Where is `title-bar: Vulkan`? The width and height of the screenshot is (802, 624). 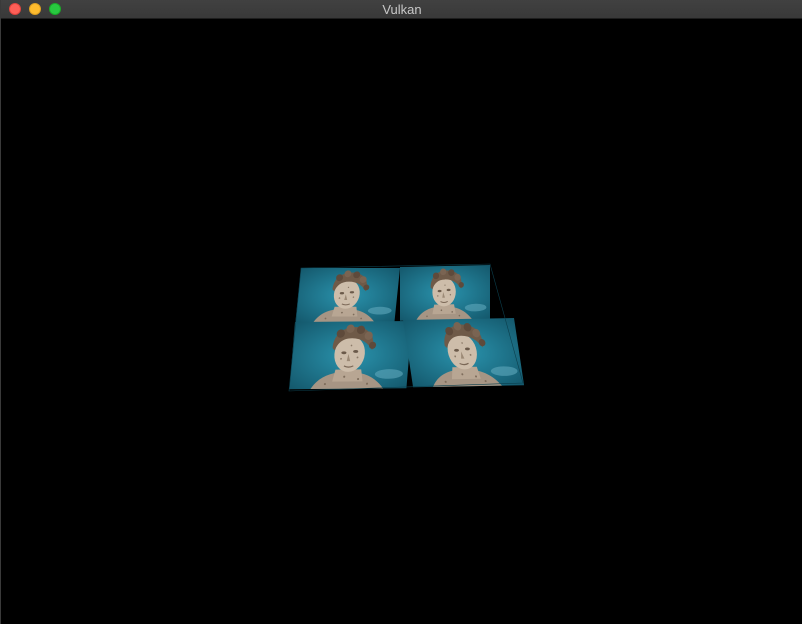 title-bar: Vulkan is located at coordinates (401, 9).